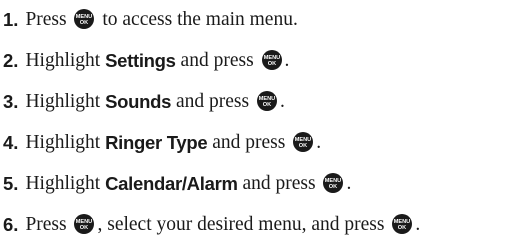 The image size is (522, 245). What do you see at coordinates (11, 101) in the screenshot?
I see `step-number: 3.` at bounding box center [11, 101].